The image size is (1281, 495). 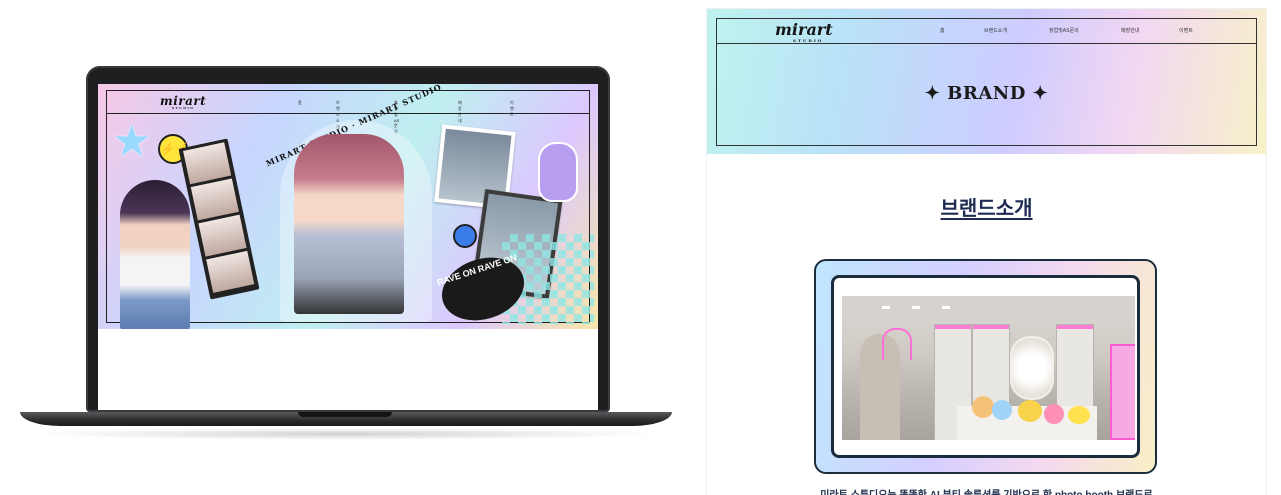 I want to click on bunny-sticker-icon, so click(x=558, y=172).